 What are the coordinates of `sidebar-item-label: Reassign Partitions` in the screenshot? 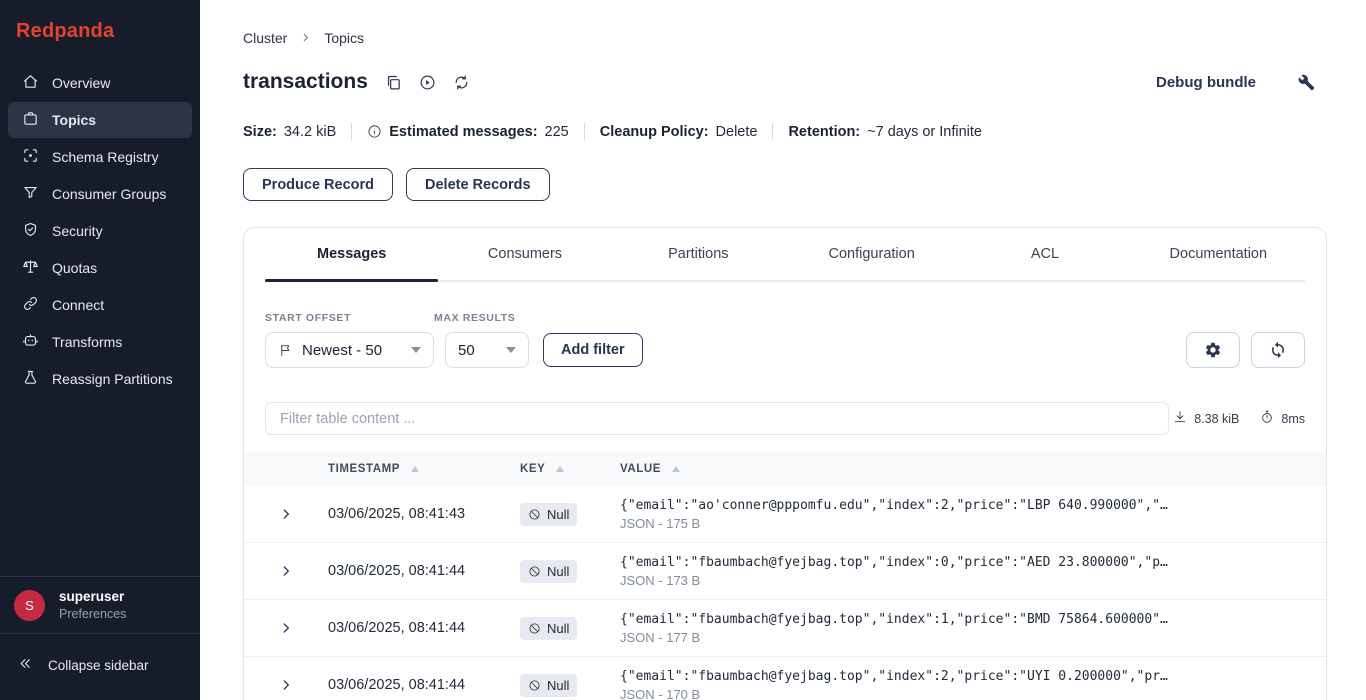 It's located at (112, 379).